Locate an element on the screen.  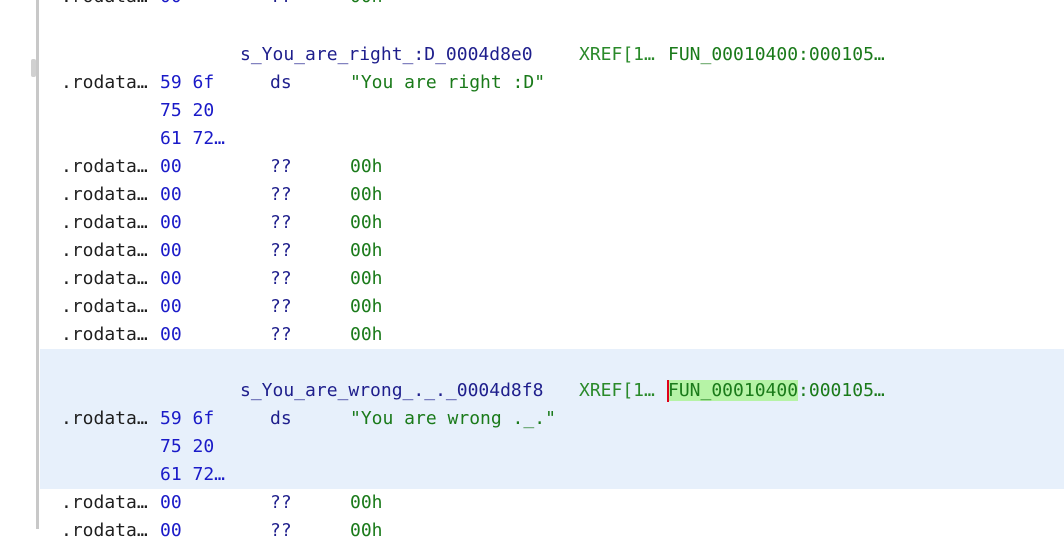
operand: "You are wrong ._." is located at coordinates (453, 419).